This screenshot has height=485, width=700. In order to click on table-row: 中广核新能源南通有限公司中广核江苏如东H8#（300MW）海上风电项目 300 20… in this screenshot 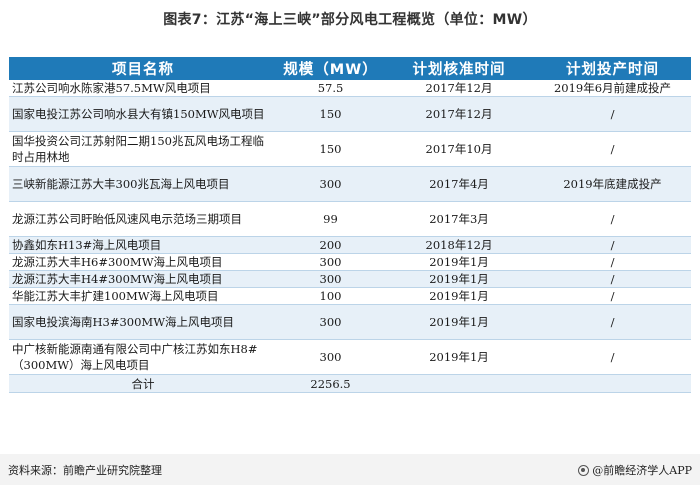, I will do `click(350, 357)`.